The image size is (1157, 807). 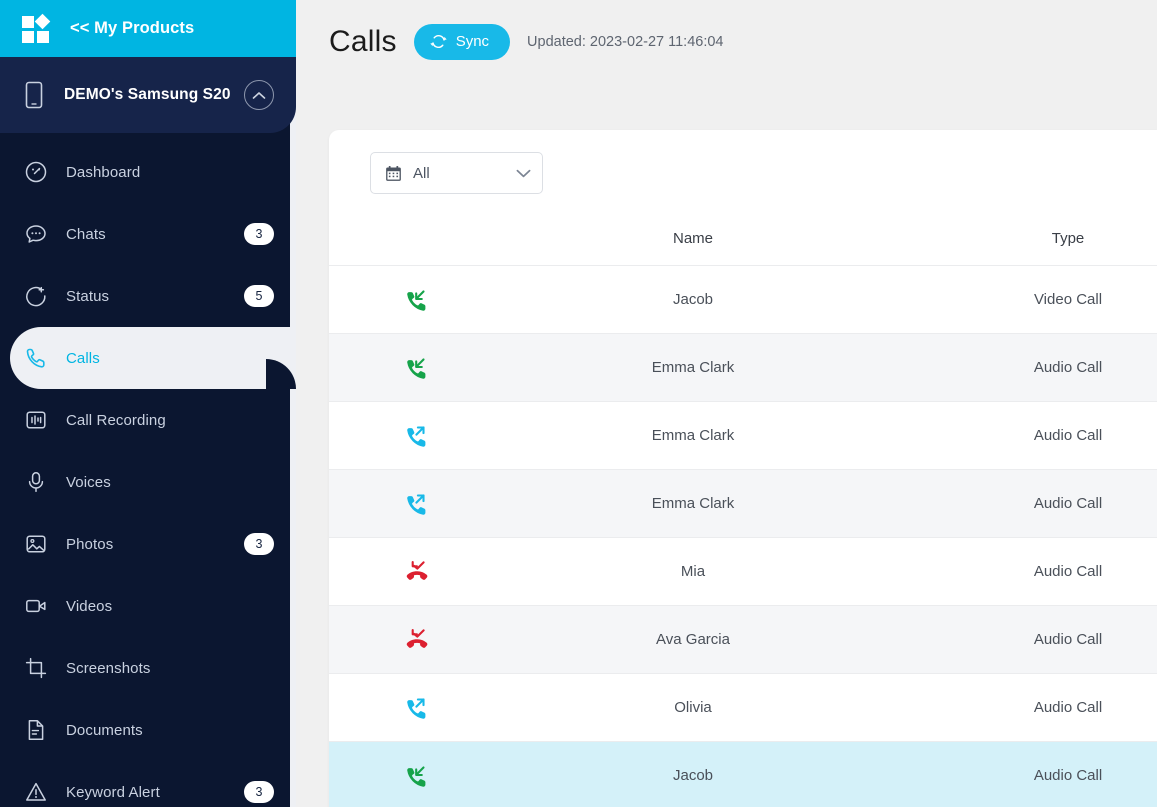 I want to click on phone-icon, so click(x=37, y=358).